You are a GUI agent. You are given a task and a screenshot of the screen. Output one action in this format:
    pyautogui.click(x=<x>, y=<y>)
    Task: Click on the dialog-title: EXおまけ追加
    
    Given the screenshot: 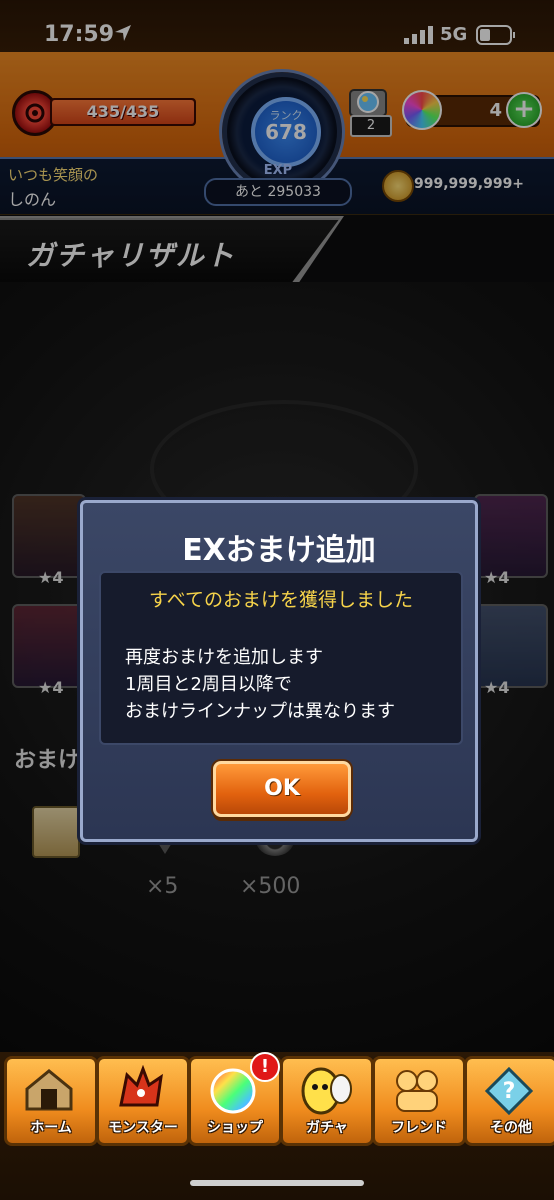 What is the action you would take?
    pyautogui.click(x=279, y=550)
    